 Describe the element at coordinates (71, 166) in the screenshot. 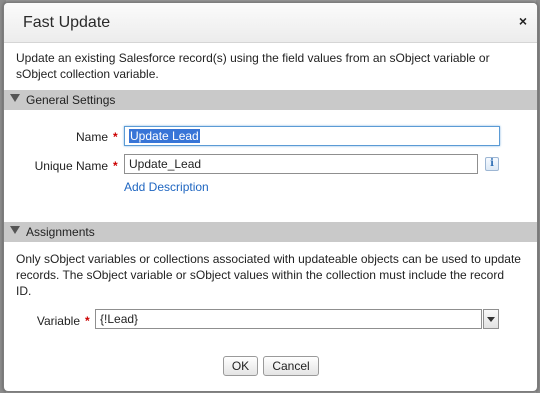

I see `unique-name-label: Unique Name` at that location.